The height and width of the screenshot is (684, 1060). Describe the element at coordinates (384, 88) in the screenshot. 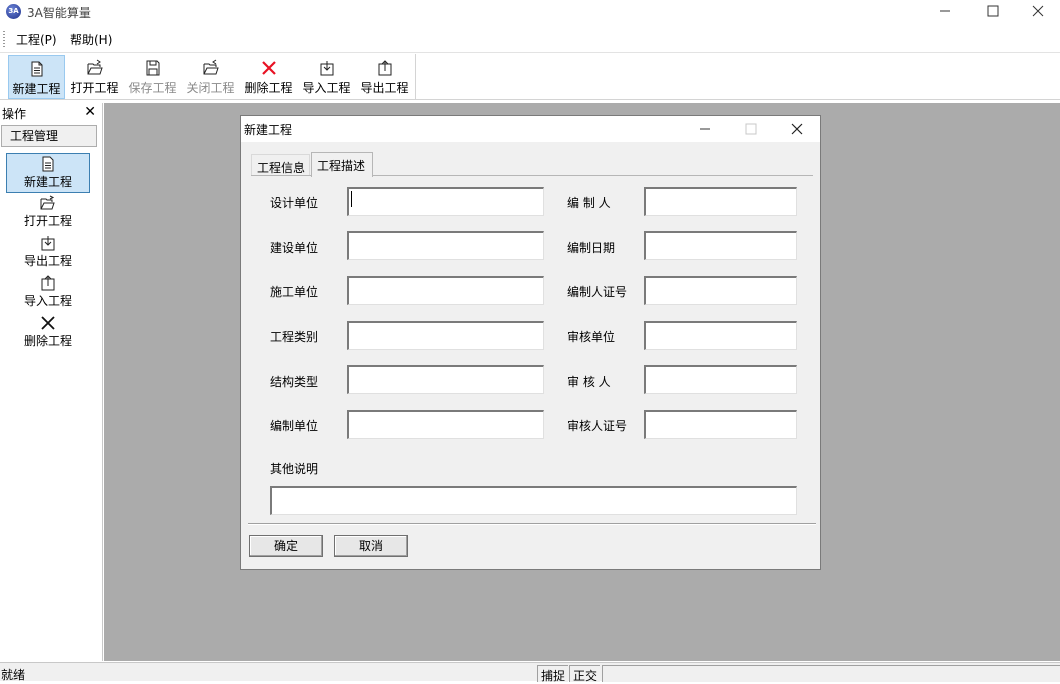

I see `export-project-label: 导出工程` at that location.